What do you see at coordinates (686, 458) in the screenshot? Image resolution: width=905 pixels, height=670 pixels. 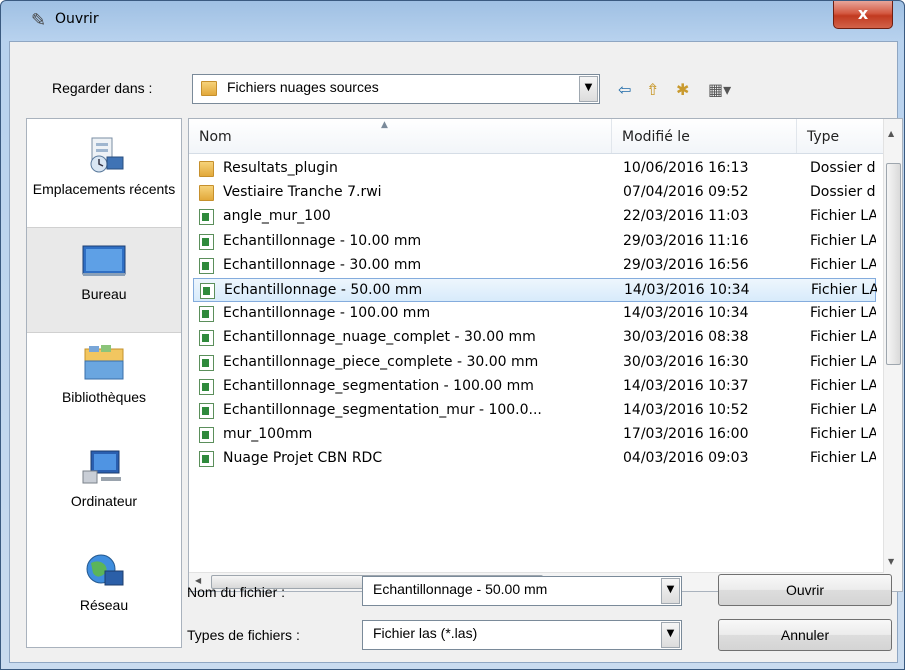 I see `file-modified: 04/03/2016 09:03` at bounding box center [686, 458].